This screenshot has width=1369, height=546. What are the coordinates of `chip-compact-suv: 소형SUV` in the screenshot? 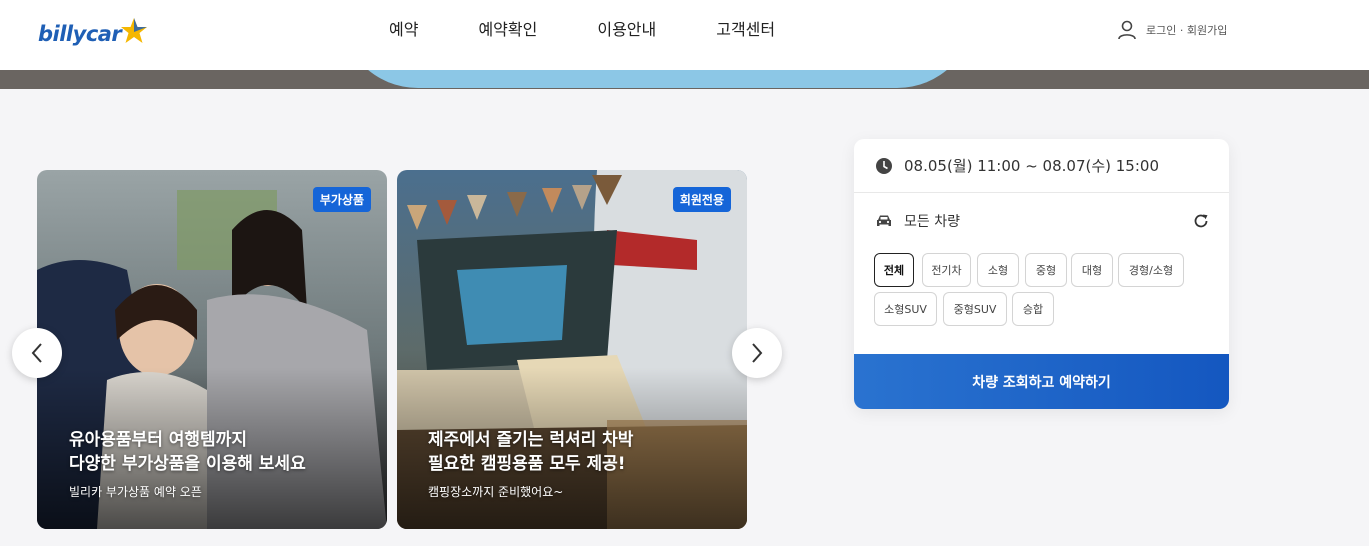 It's located at (905, 309).